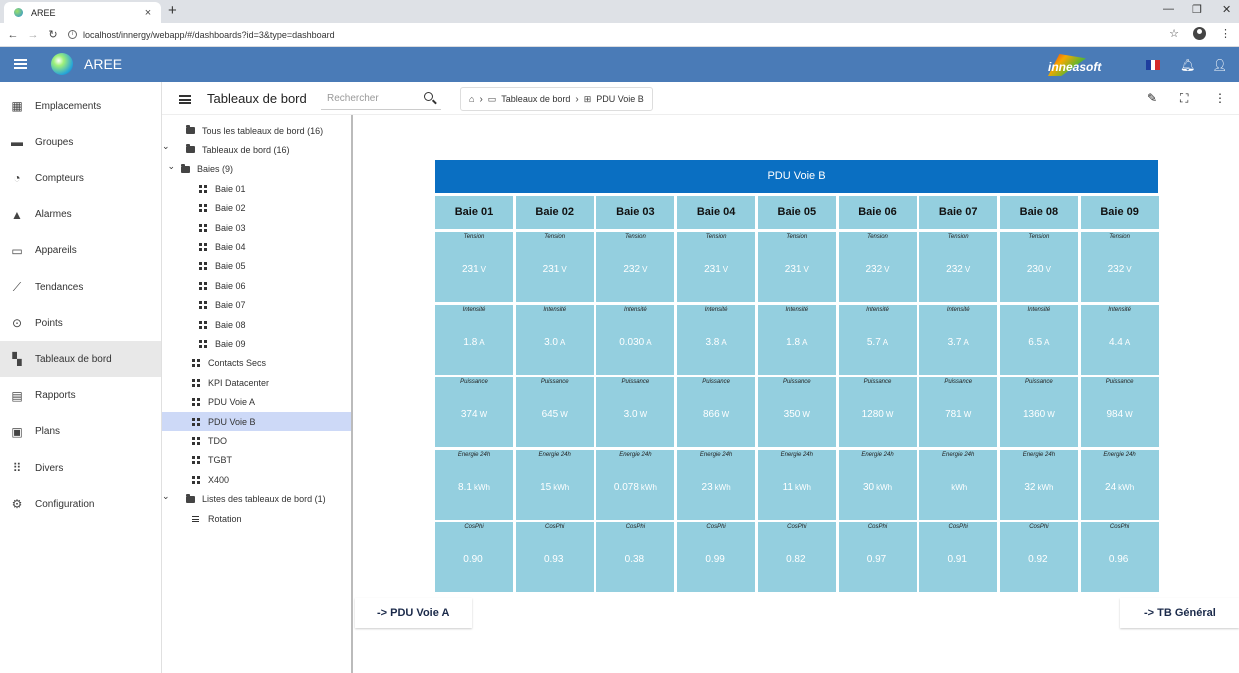  Describe the element at coordinates (635, 557) in the screenshot. I see `metric-cell: CosPhi 0.38` at that location.